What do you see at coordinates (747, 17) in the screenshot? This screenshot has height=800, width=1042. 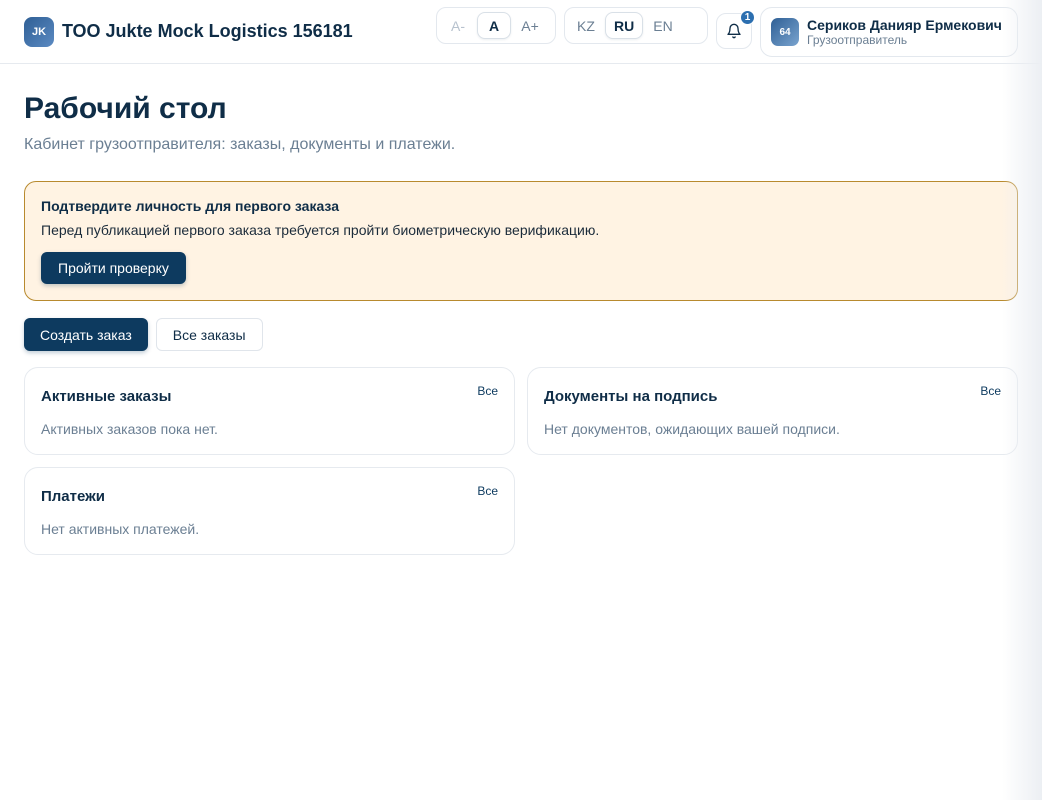 I see `notification-count-badge: 1` at bounding box center [747, 17].